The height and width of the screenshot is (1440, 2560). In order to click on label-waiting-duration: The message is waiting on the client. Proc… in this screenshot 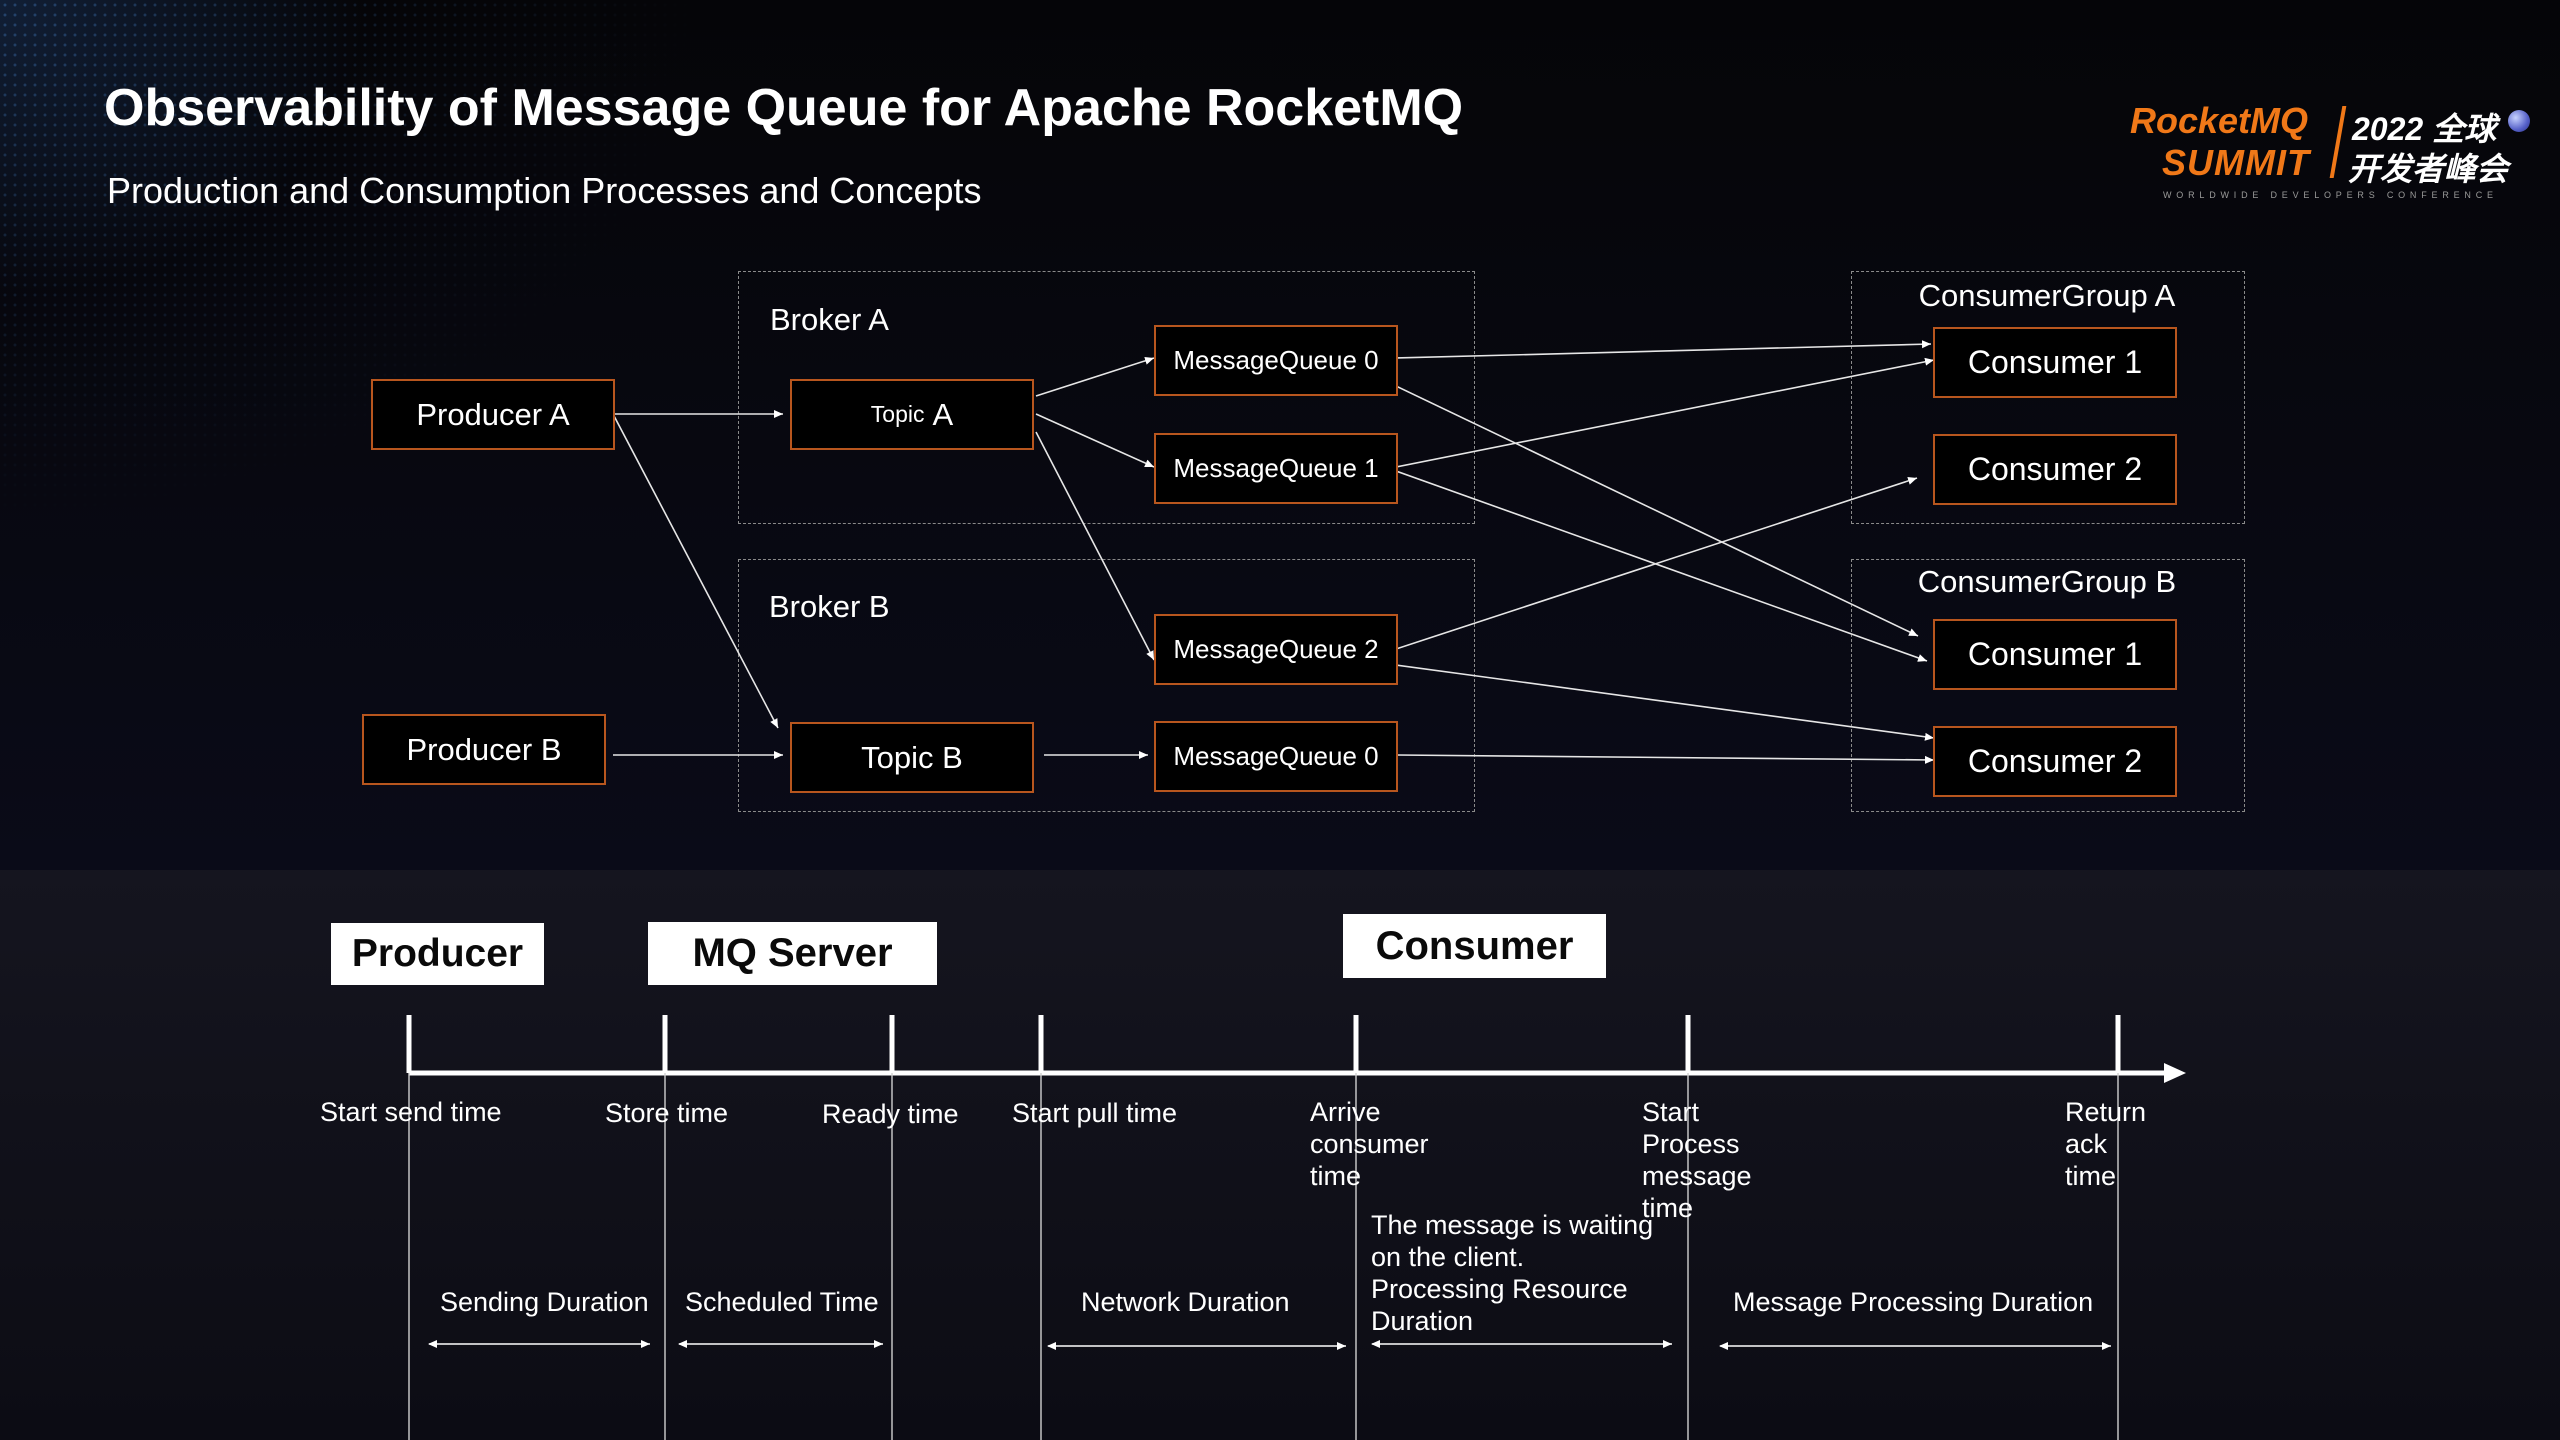, I will do `click(1512, 1273)`.